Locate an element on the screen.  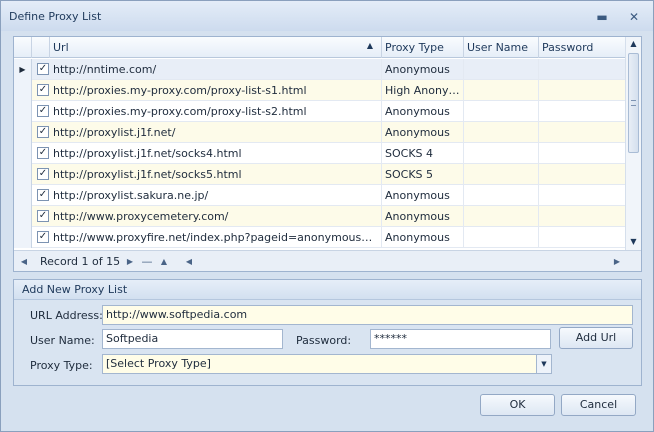
password-input: ****** is located at coordinates (460, 339).